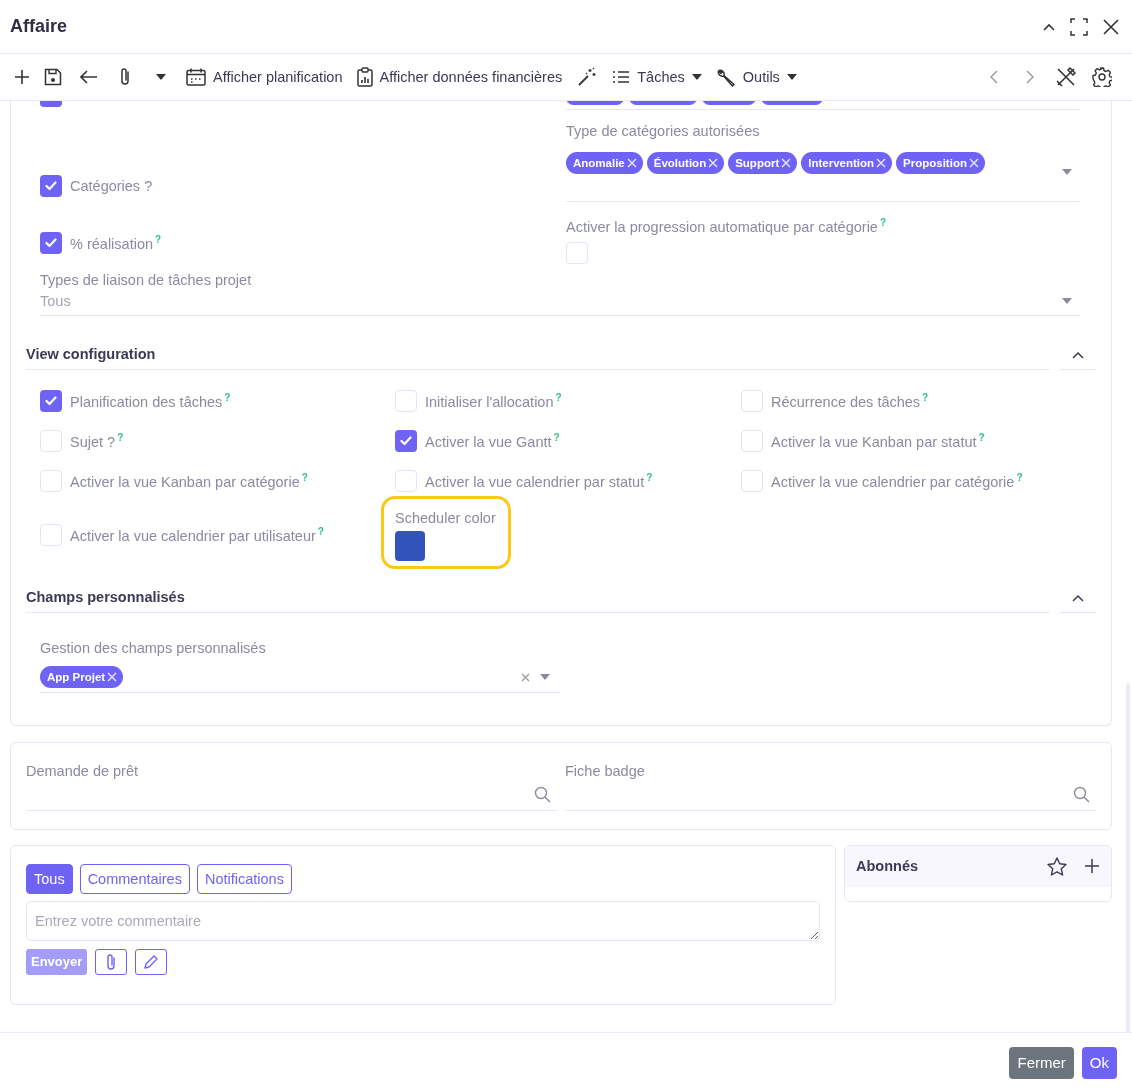 The image size is (1132, 1092). I want to click on list-icon, so click(621, 77).